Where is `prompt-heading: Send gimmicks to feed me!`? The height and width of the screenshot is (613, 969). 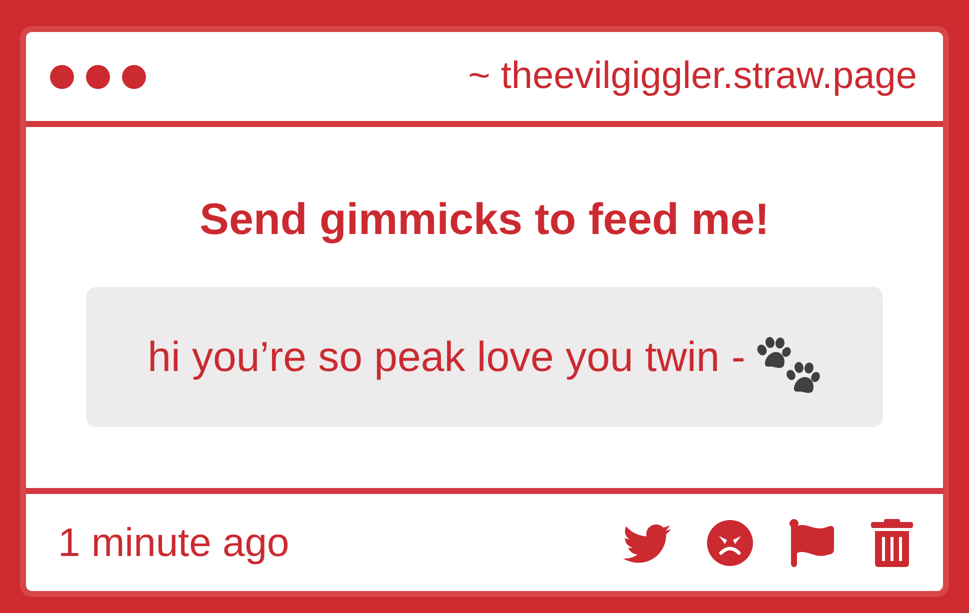
prompt-heading: Send gimmicks to feed me! is located at coordinates (485, 220).